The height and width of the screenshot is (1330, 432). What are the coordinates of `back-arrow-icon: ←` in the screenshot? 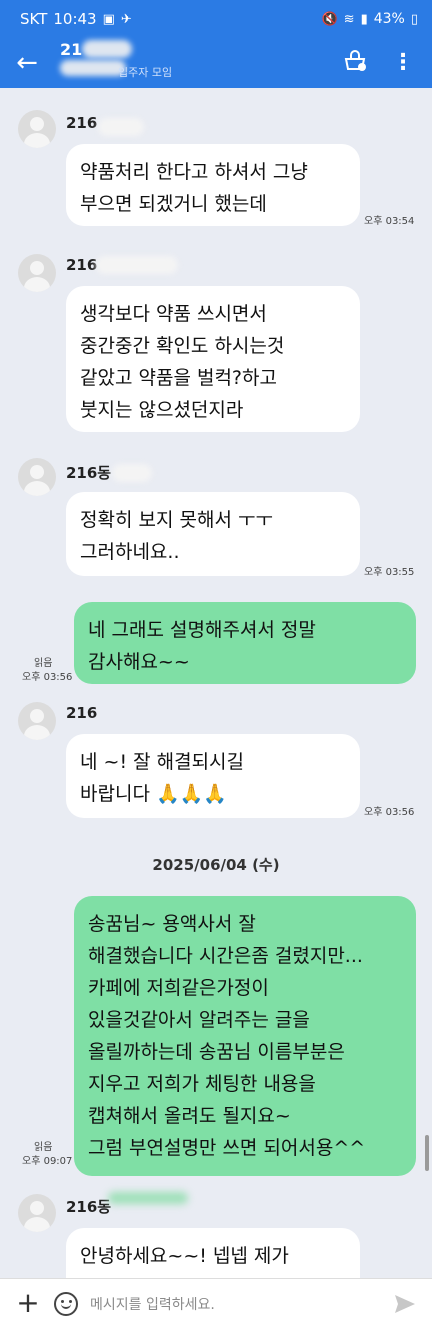 It's located at (27, 63).